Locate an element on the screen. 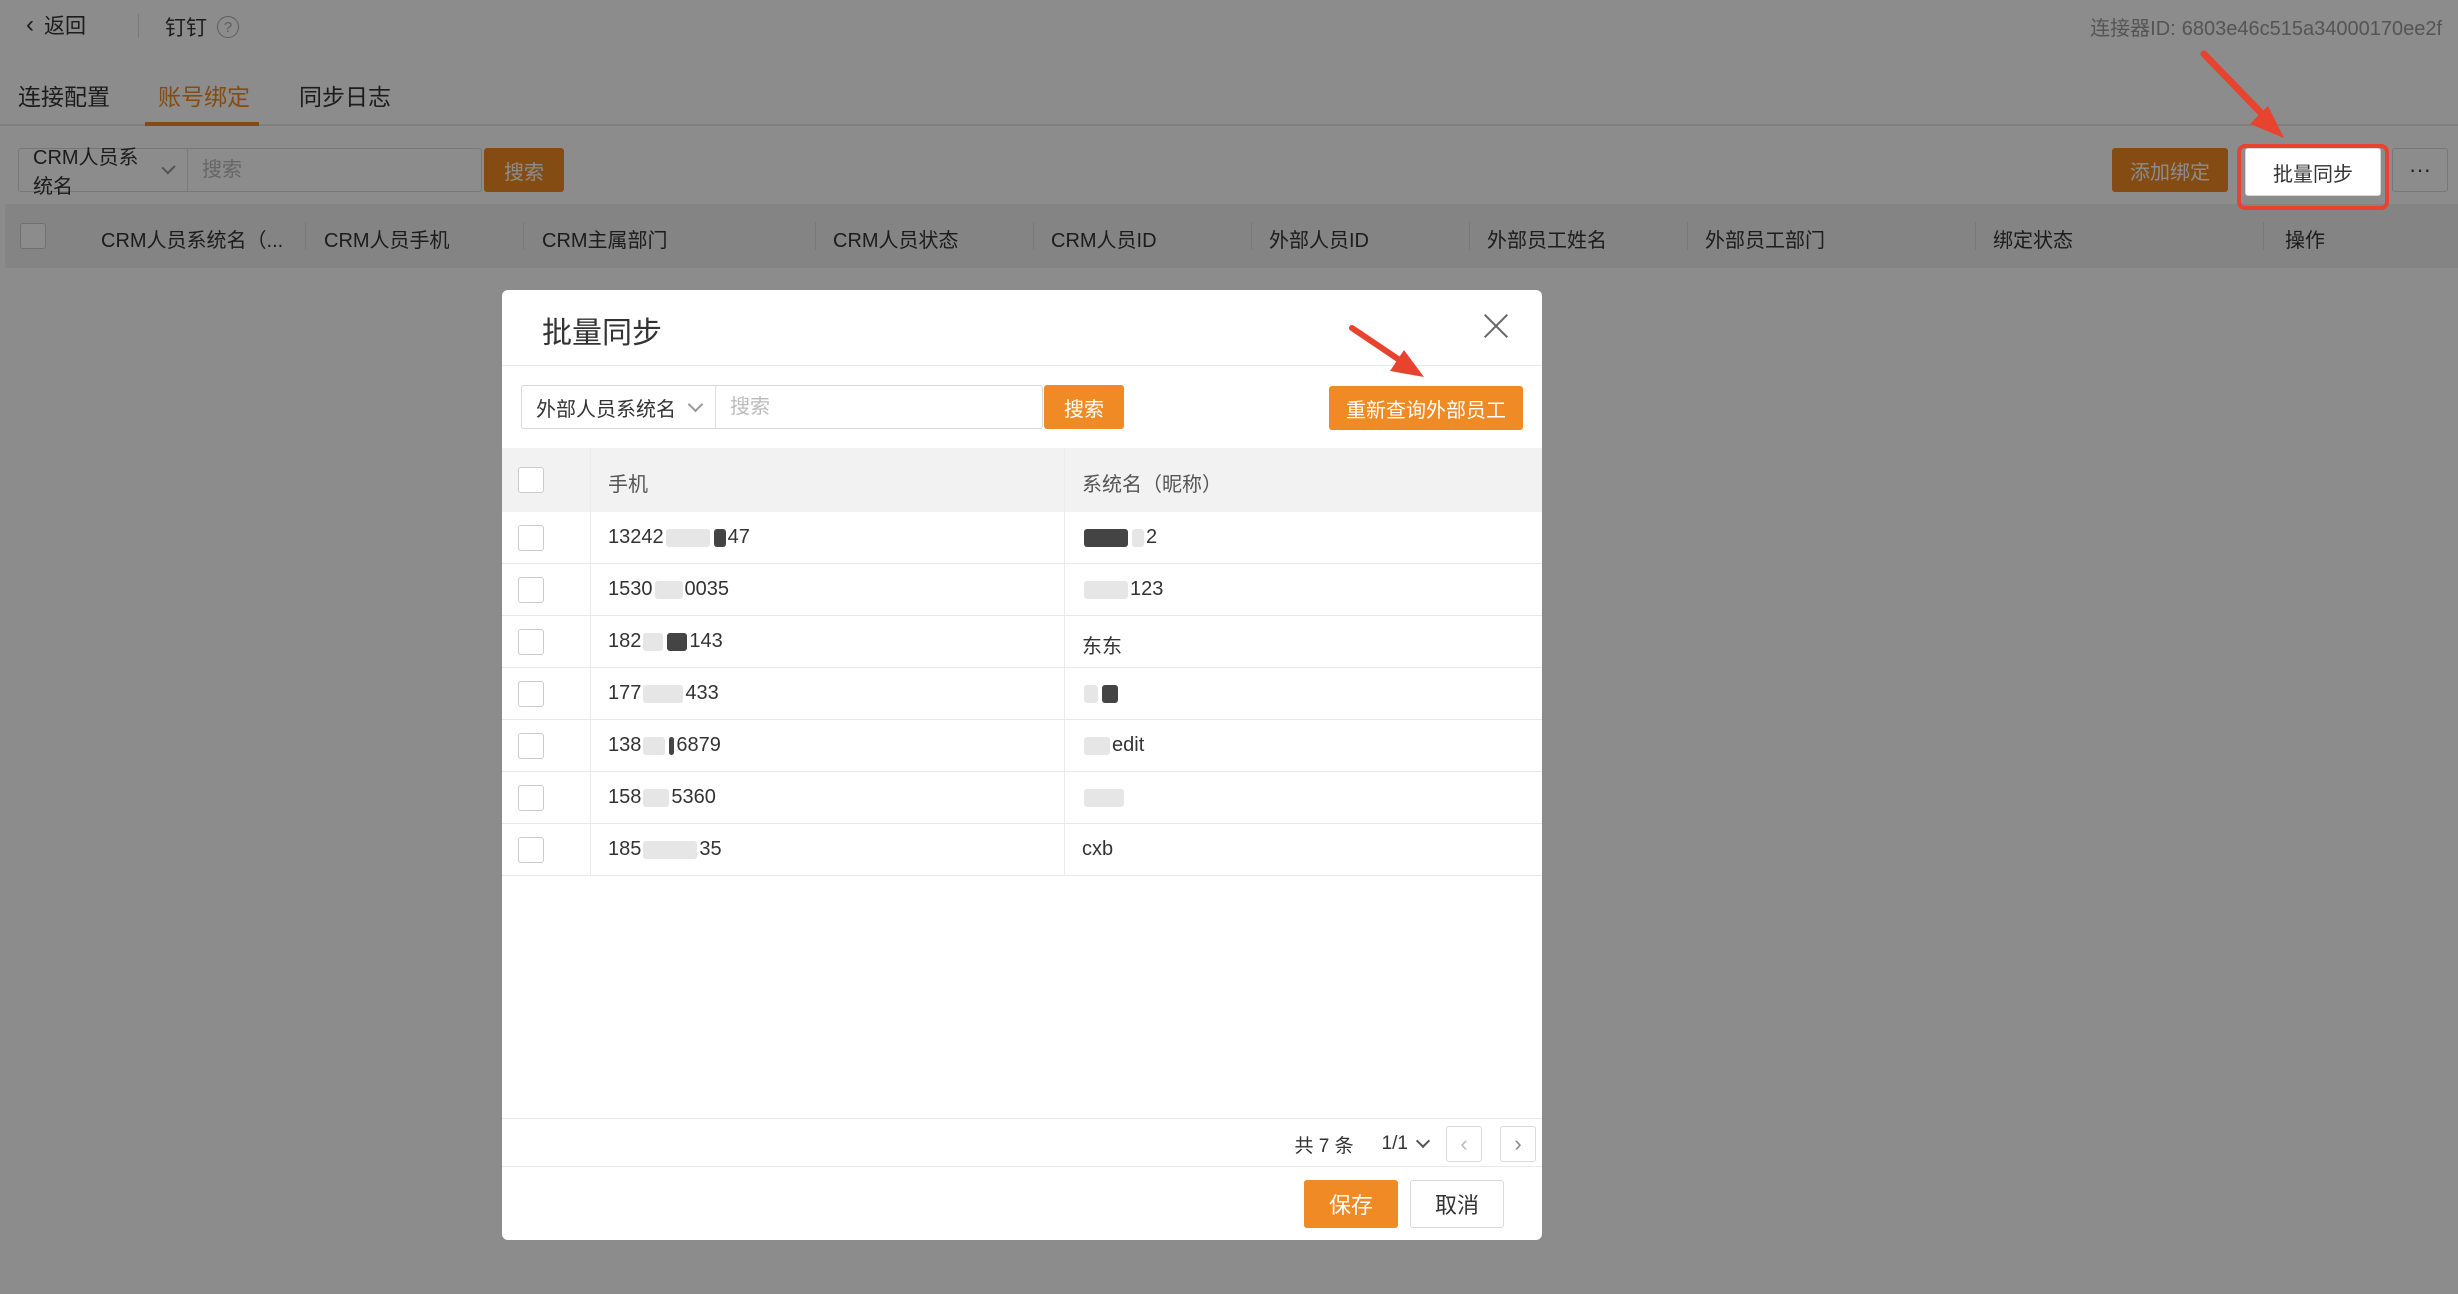  name-cell: 东东 is located at coordinates (1102, 644).